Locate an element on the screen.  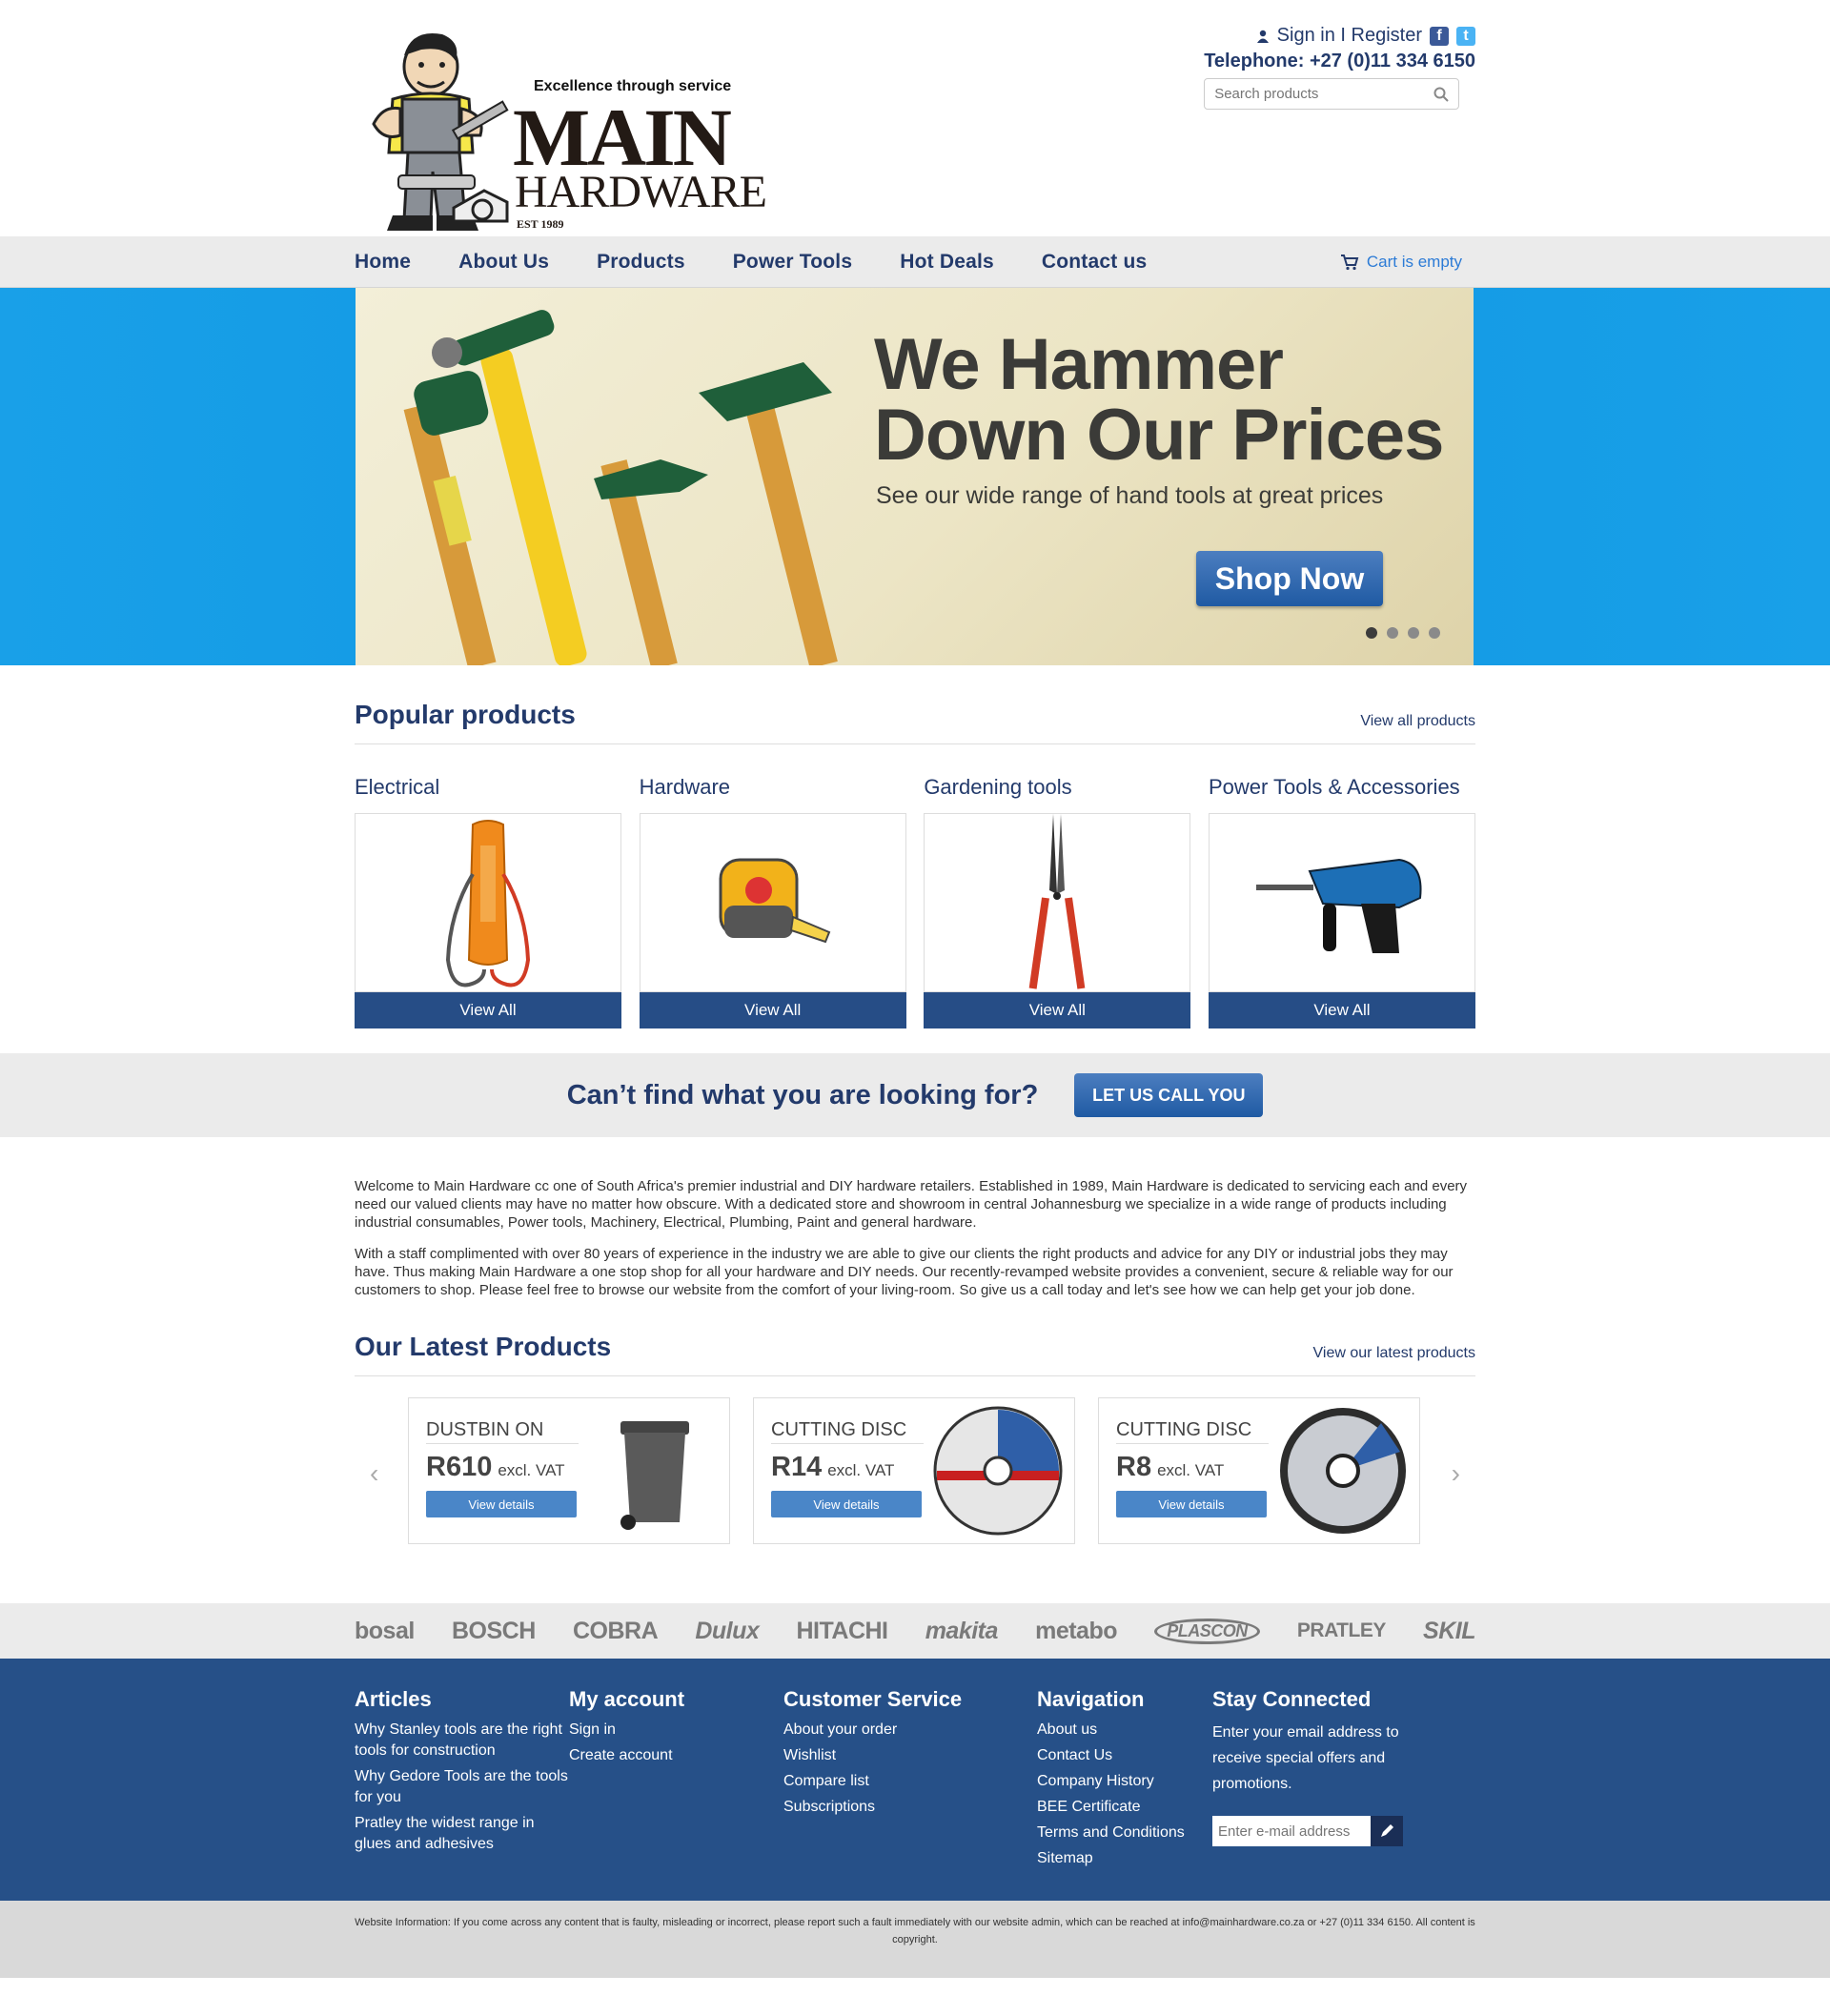
footer-my-account: My account Sign in Create account is located at coordinates (676, 1780).